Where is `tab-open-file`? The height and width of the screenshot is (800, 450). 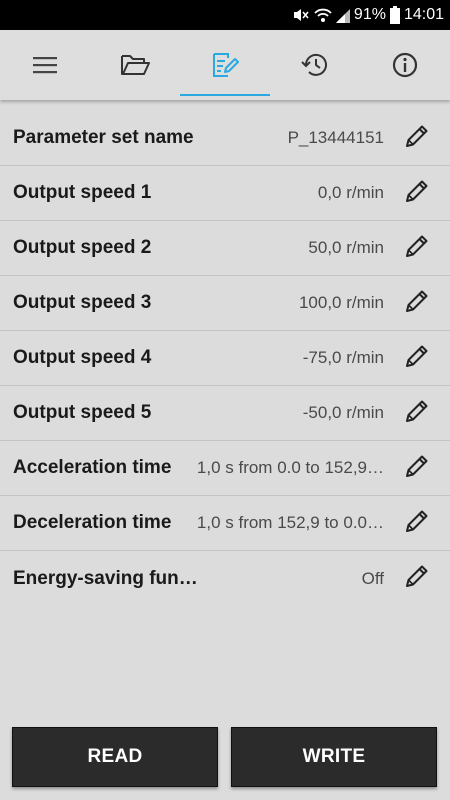
tab-open-file is located at coordinates (135, 65).